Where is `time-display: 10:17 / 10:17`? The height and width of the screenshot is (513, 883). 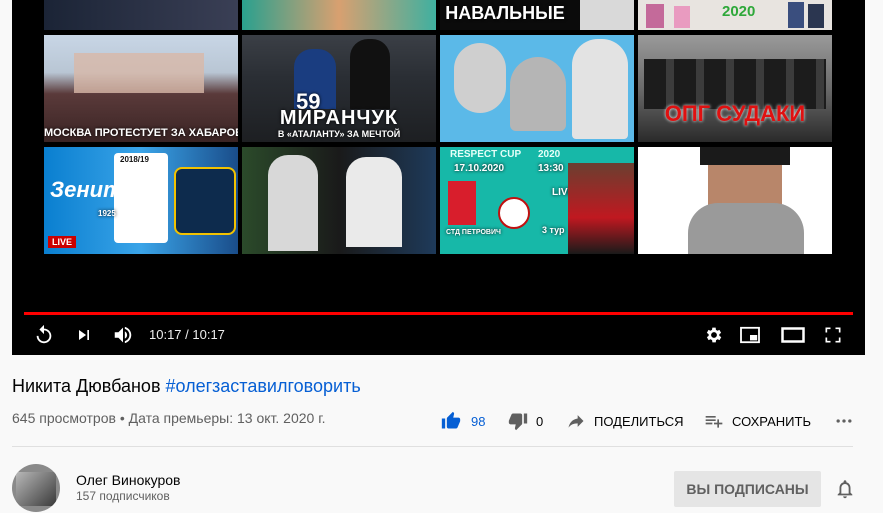 time-display: 10:17 / 10:17 is located at coordinates (187, 334).